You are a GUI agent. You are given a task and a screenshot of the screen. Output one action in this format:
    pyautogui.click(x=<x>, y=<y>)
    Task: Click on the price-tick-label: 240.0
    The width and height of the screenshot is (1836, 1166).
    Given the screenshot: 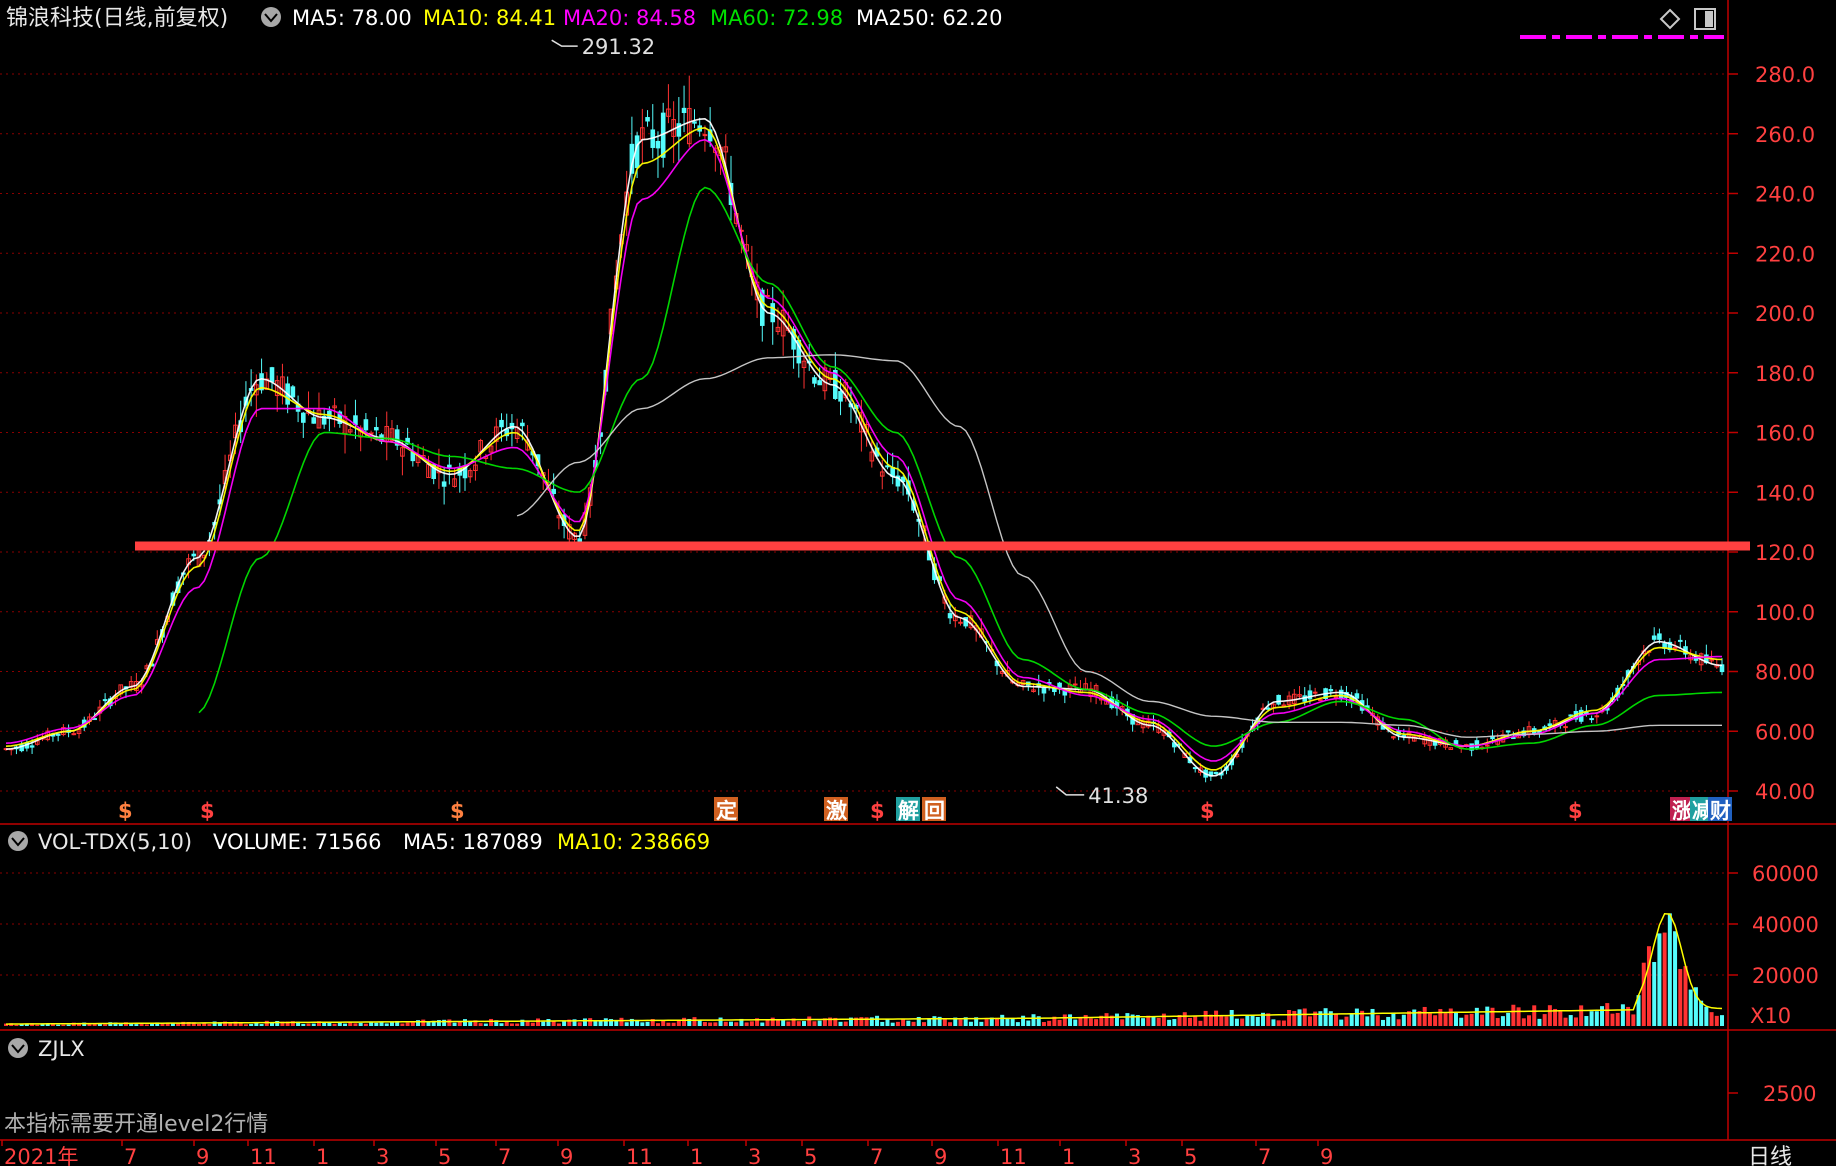 What is the action you would take?
    pyautogui.click(x=1785, y=195)
    